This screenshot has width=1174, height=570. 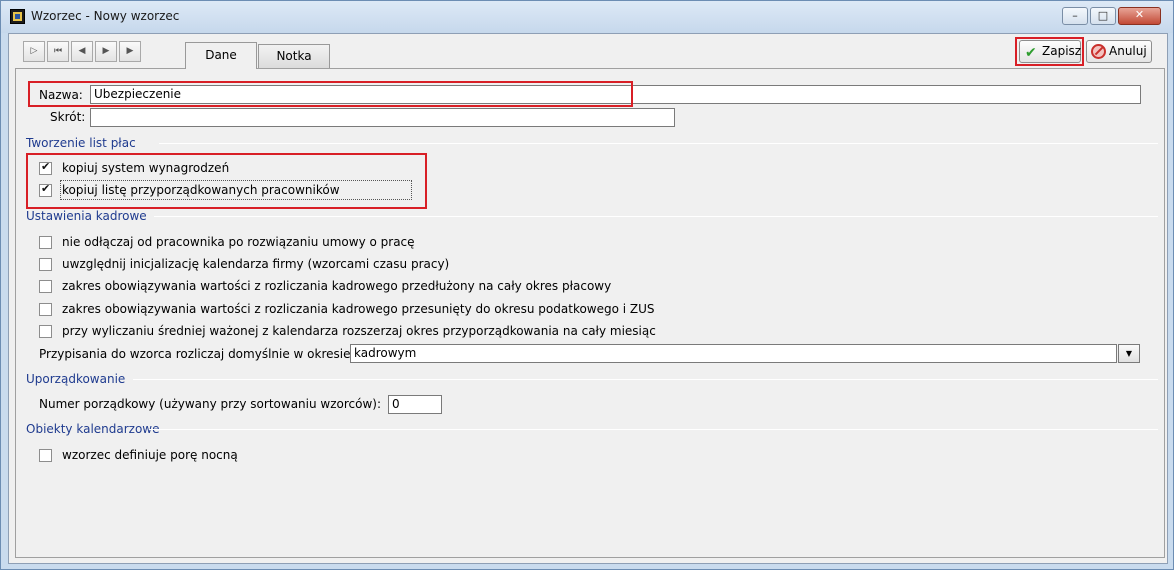 What do you see at coordinates (34, 51) in the screenshot?
I see `nav-first-button: ▷` at bounding box center [34, 51].